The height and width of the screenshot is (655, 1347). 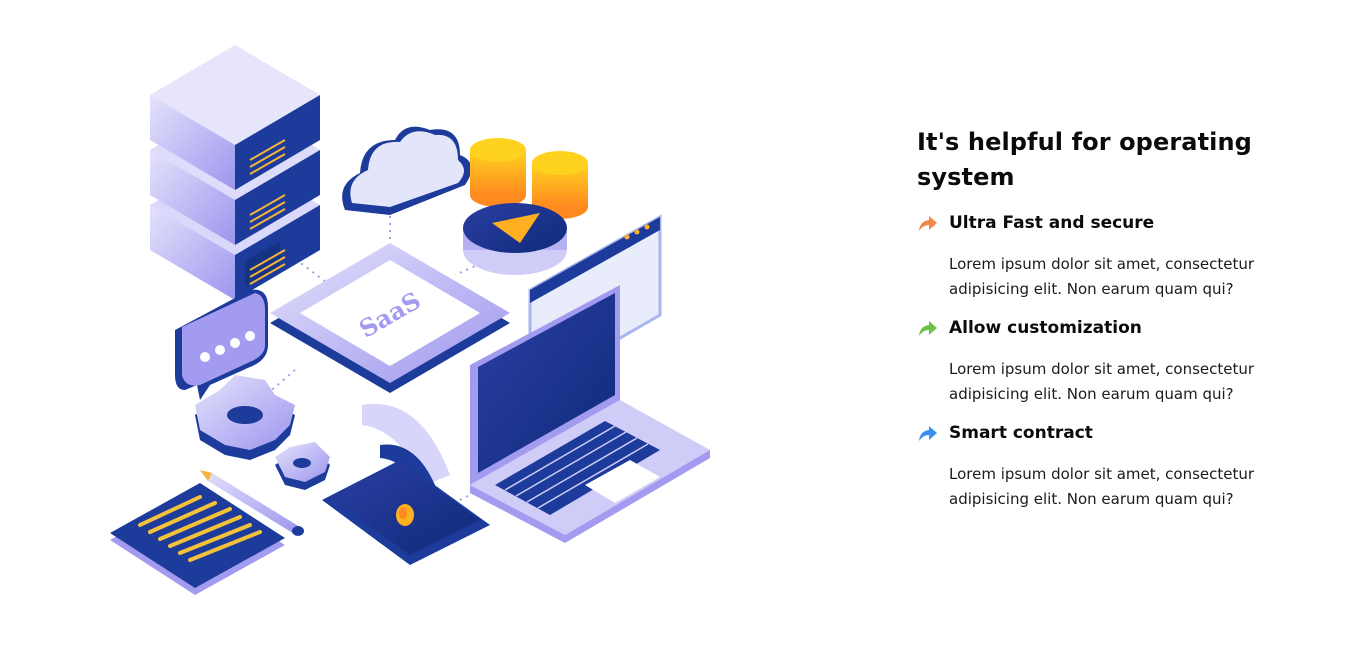 I want to click on feature-title-row: Smart contract, so click(x=1117, y=433).